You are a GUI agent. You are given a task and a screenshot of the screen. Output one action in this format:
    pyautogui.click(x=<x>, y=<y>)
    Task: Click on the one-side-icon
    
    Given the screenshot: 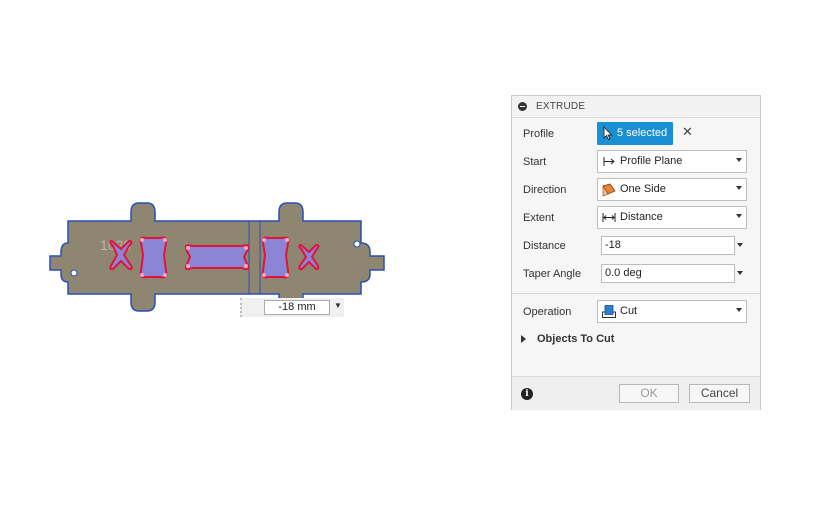 What is the action you would take?
    pyautogui.click(x=609, y=190)
    